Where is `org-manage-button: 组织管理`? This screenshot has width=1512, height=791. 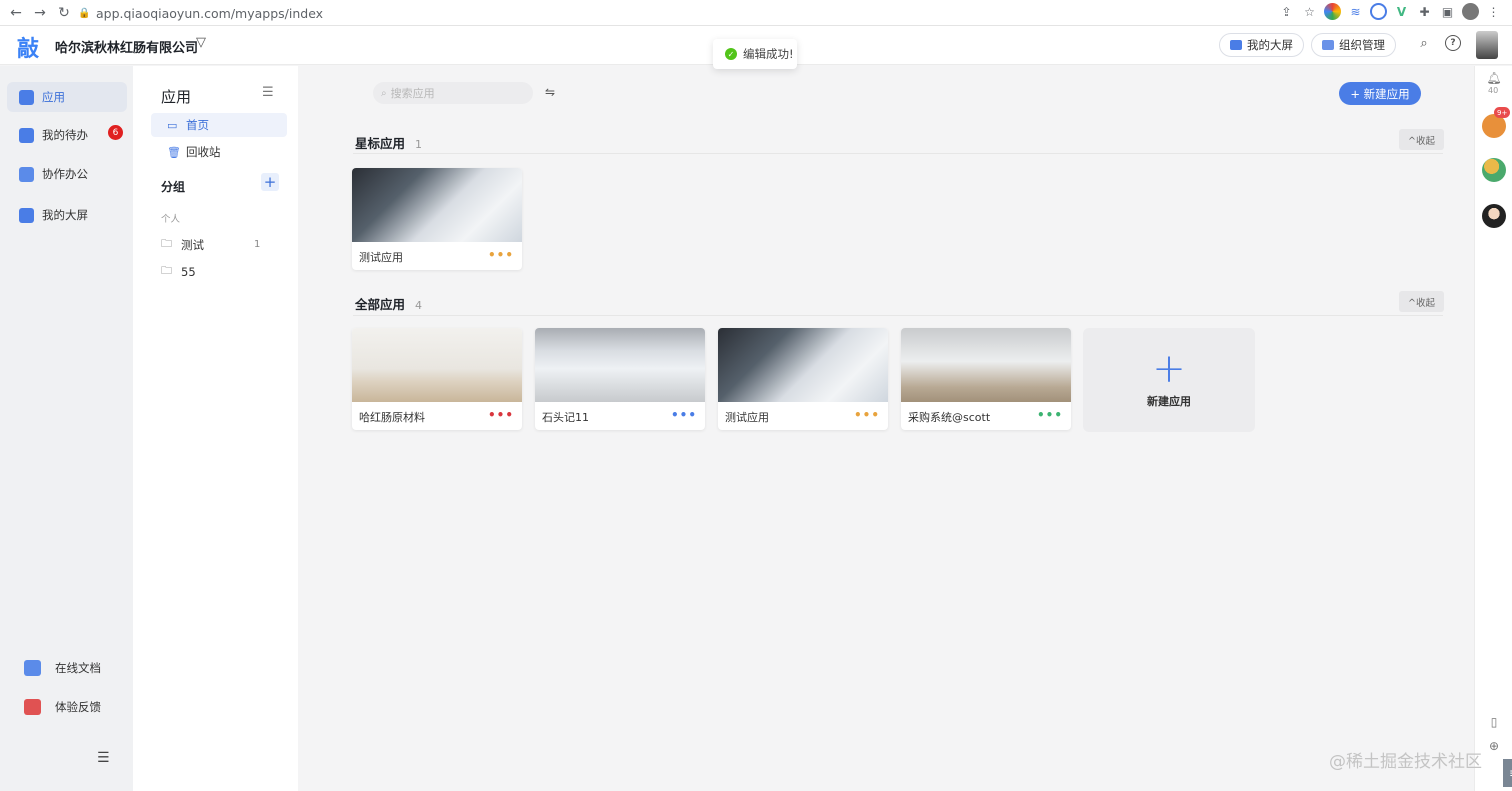
org-manage-button: 组织管理 is located at coordinates (1353, 45).